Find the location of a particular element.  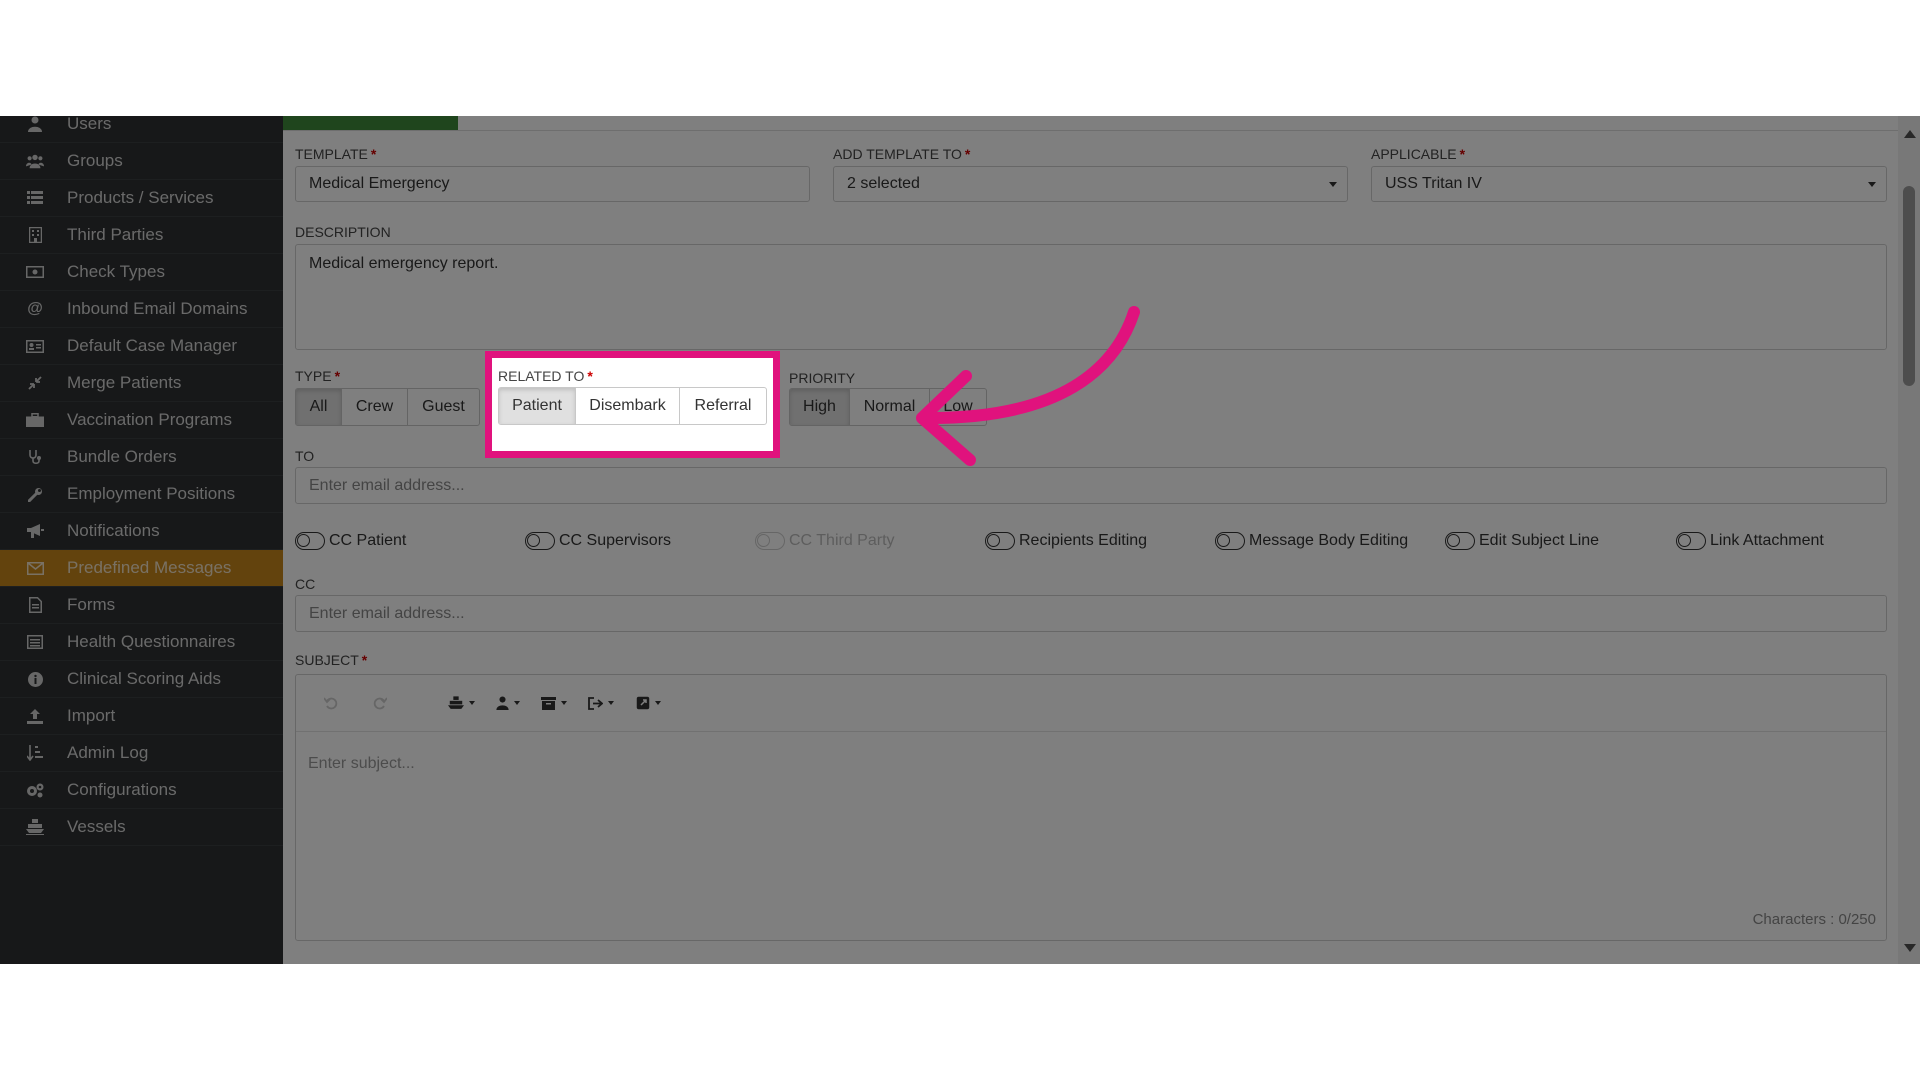

vessel-field-dropdown is located at coordinates (461, 703).